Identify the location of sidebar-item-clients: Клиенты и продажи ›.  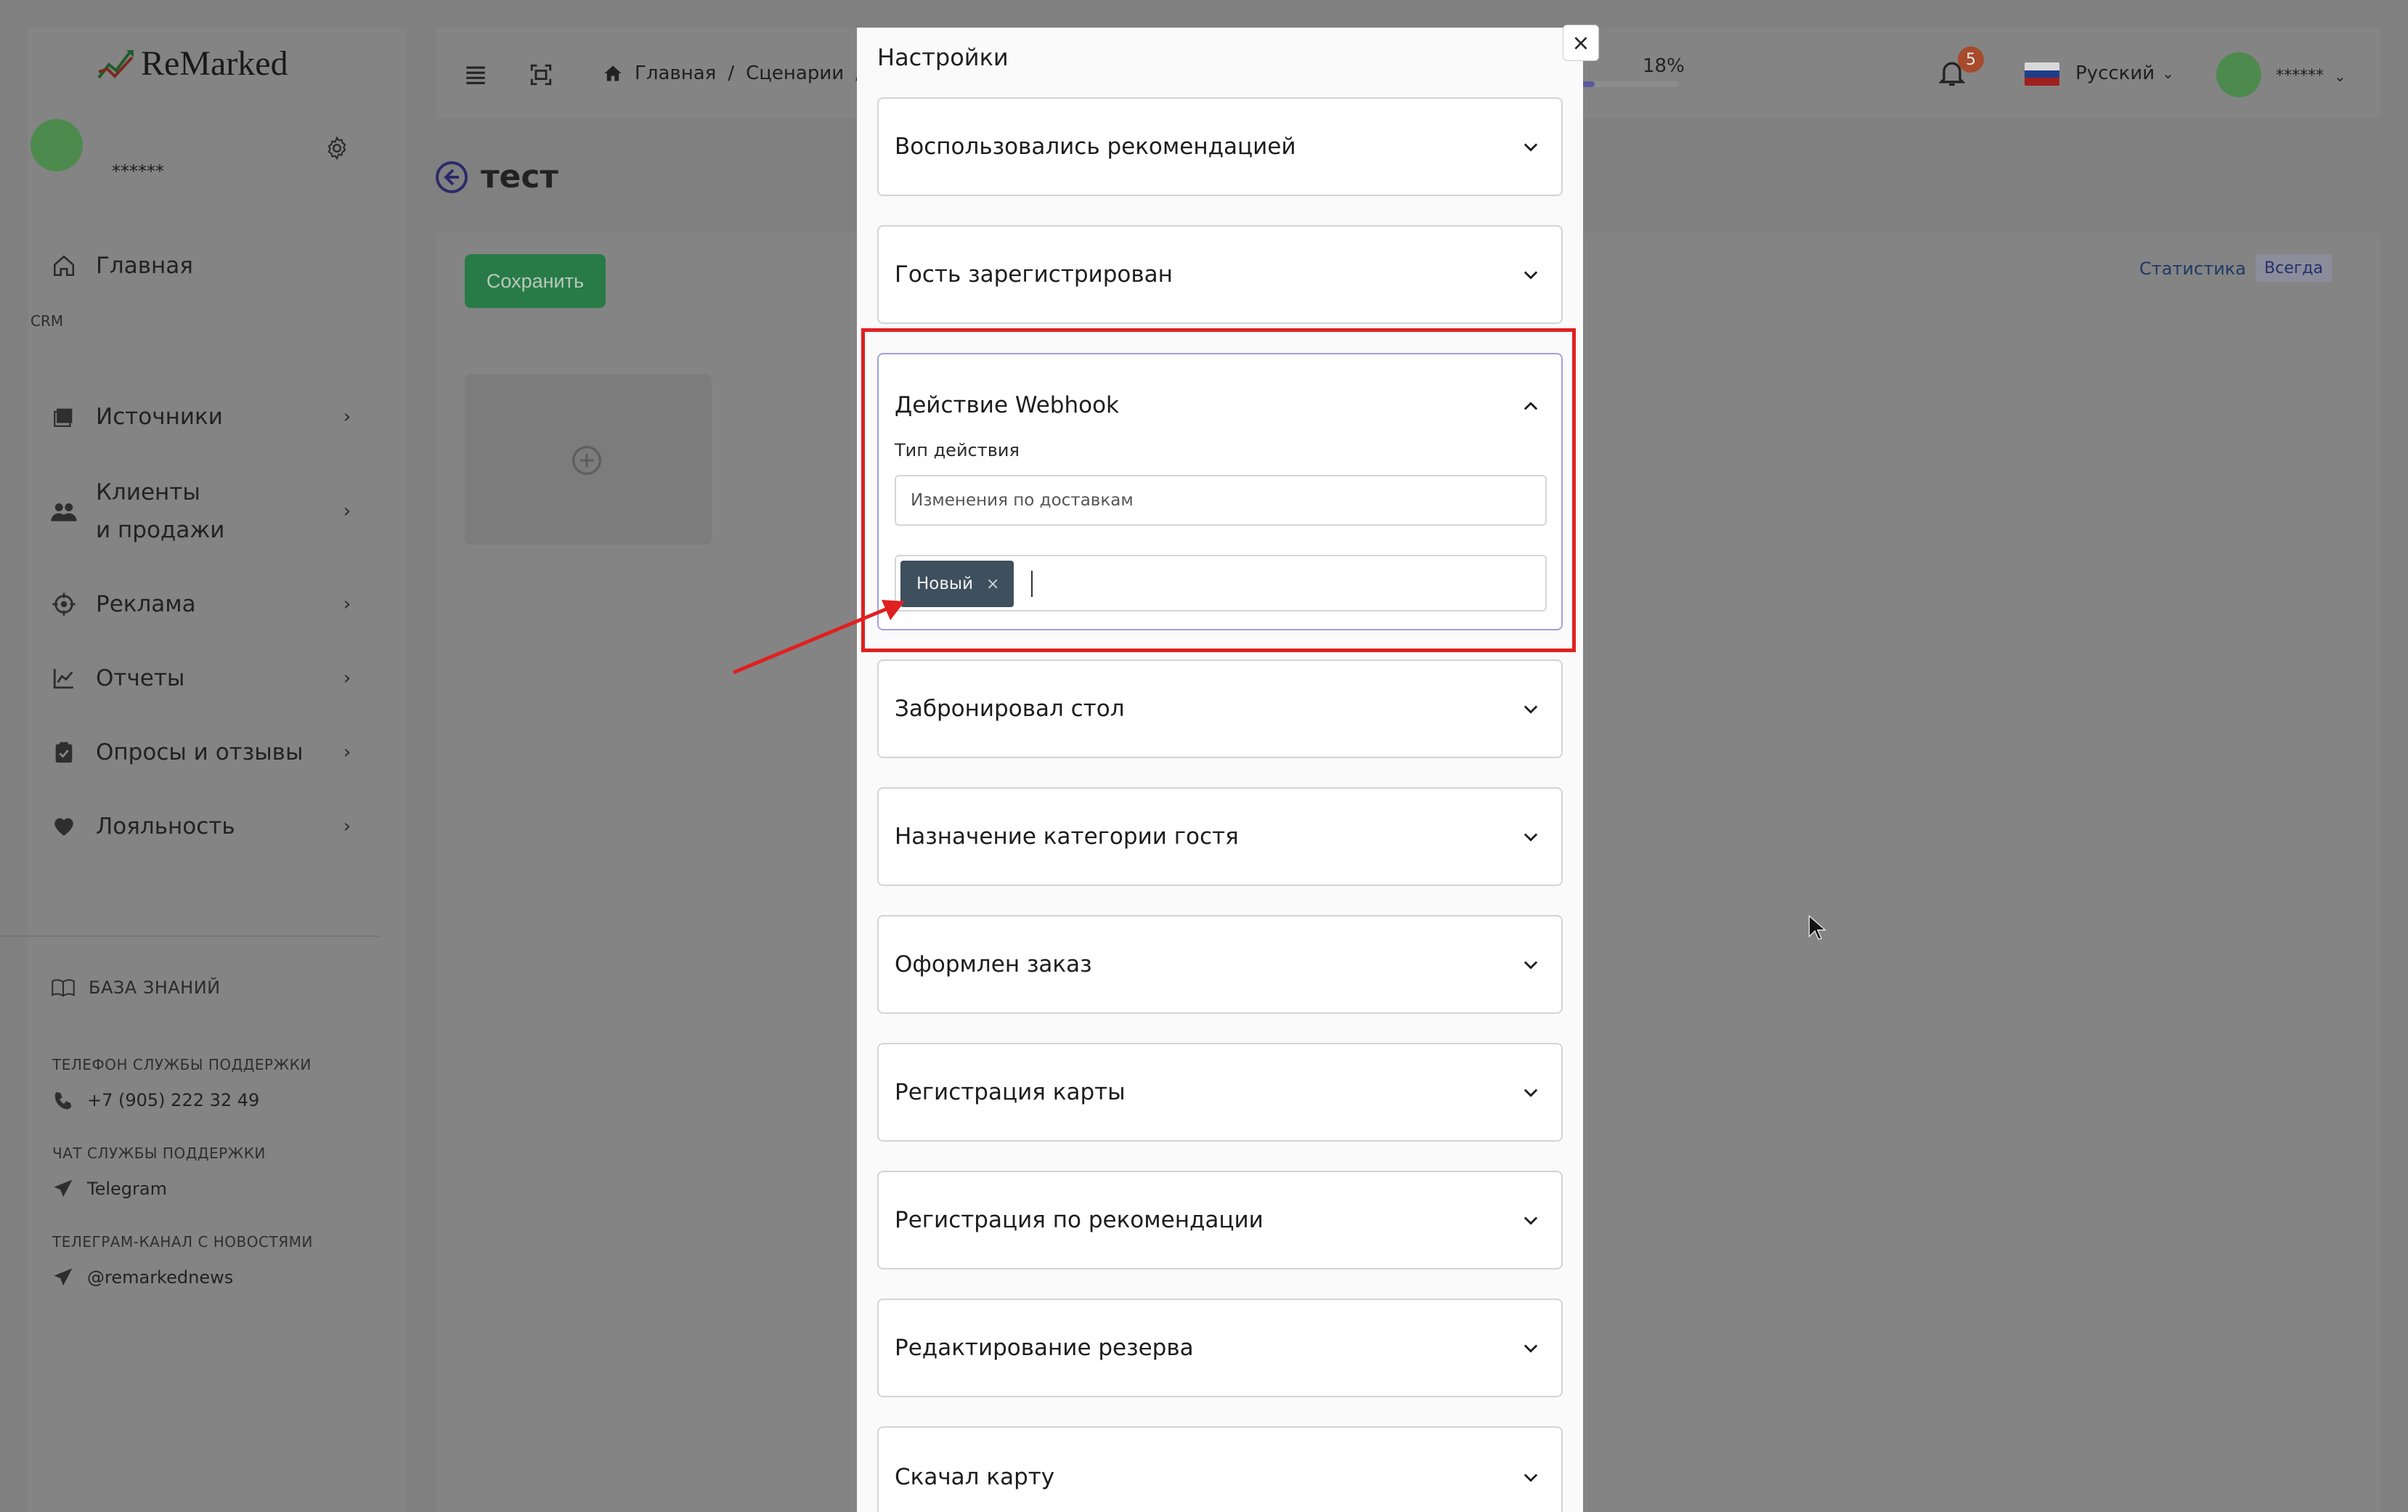
(202, 511).